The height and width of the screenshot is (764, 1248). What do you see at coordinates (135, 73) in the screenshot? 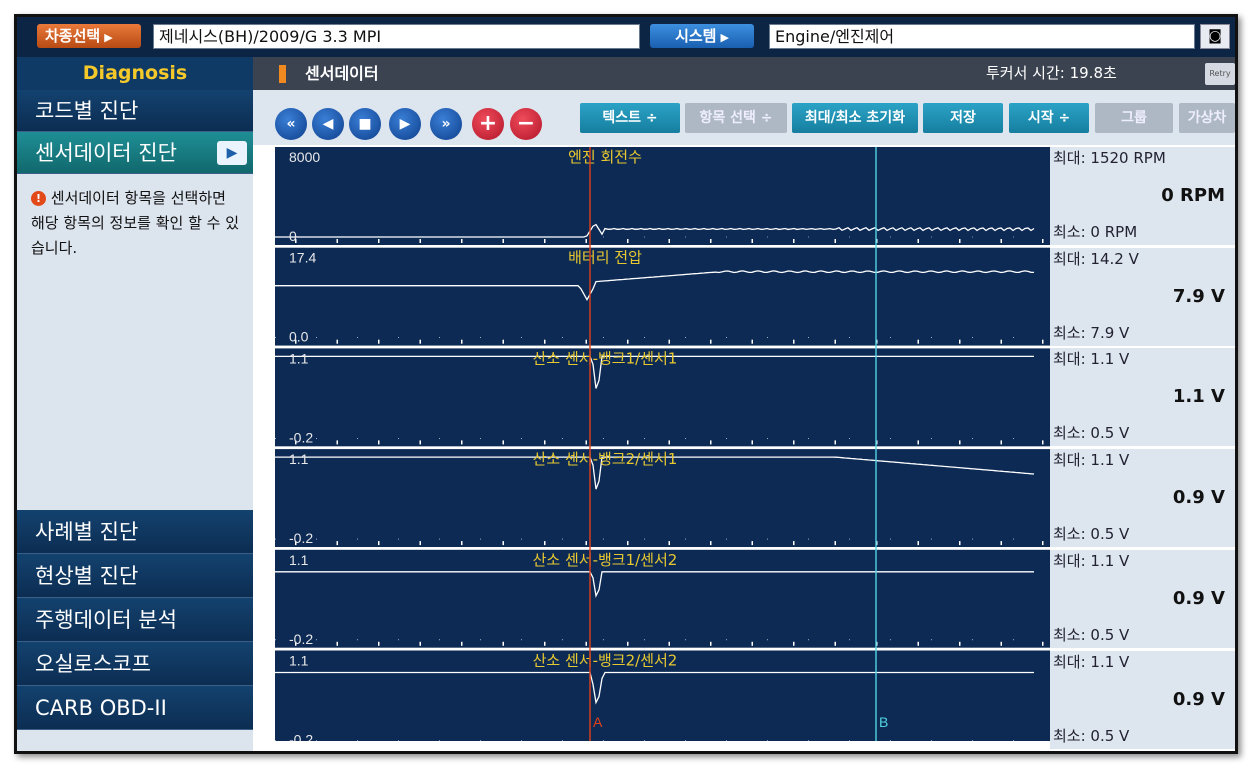
I see `sidebar-header: Diagnosis` at bounding box center [135, 73].